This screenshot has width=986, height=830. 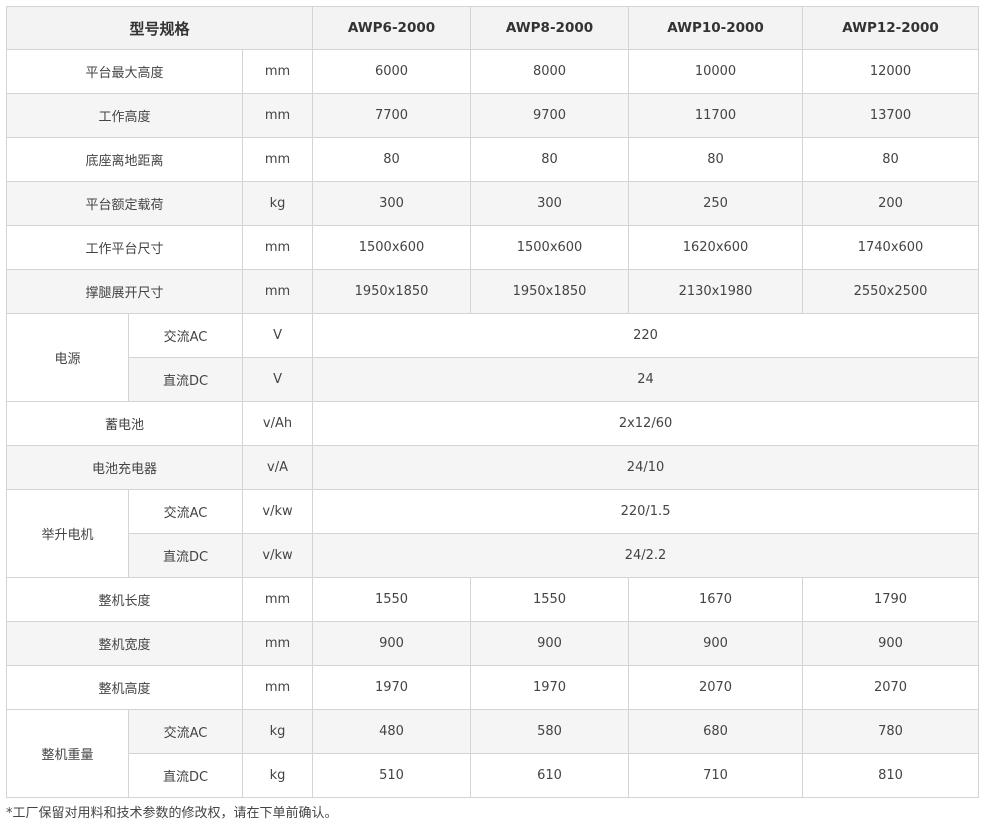 What do you see at coordinates (716, 71) in the screenshot?
I see `row-value: 10000` at bounding box center [716, 71].